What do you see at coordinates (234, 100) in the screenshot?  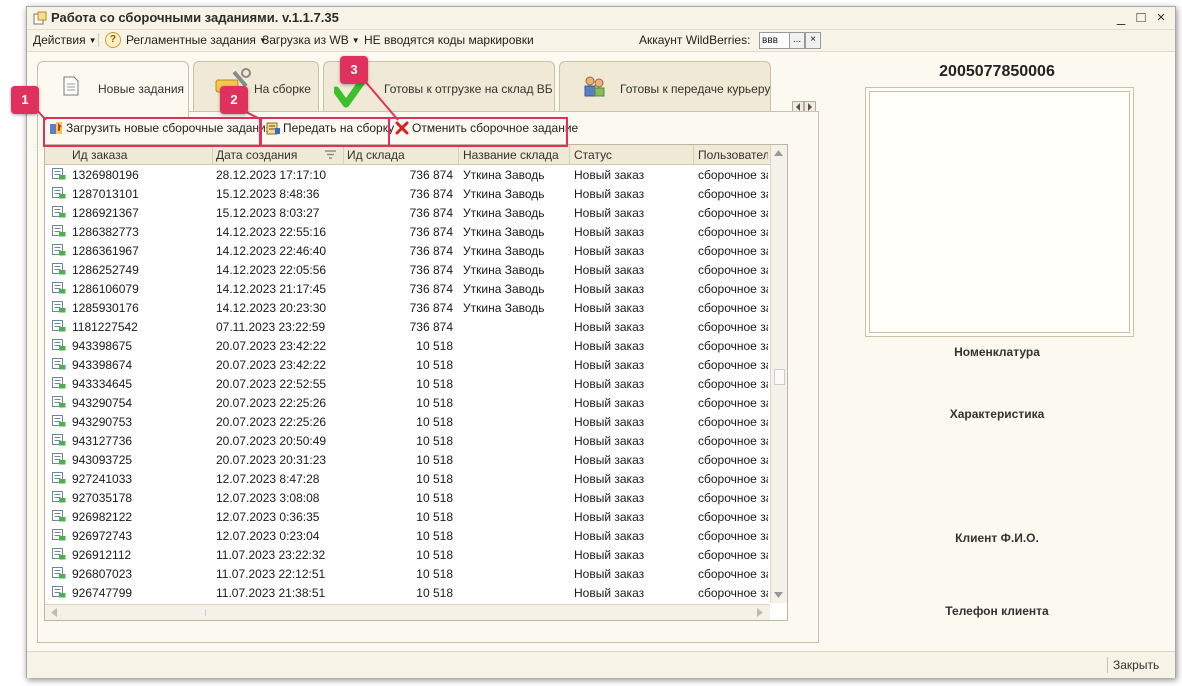 I see `callout-badge-2: 2` at bounding box center [234, 100].